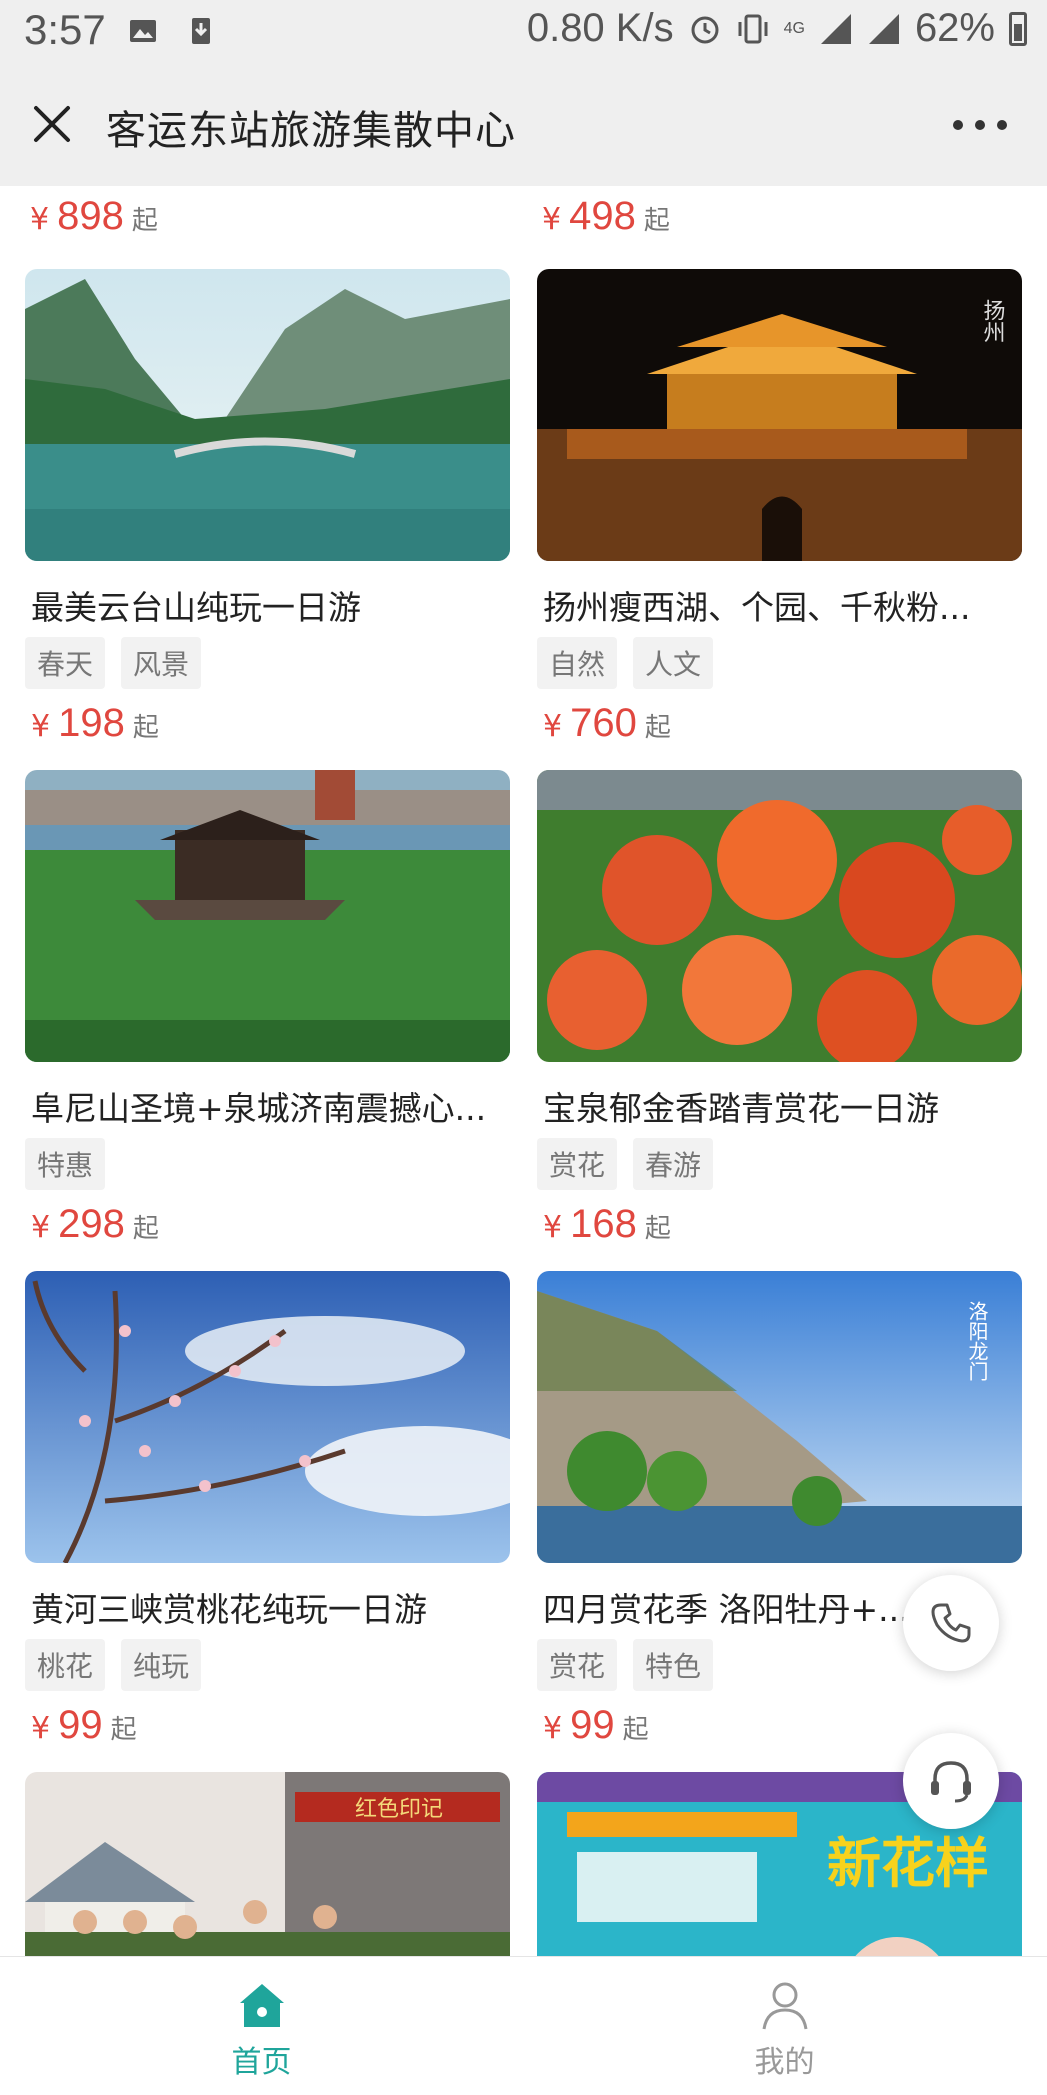  What do you see at coordinates (673, 1164) in the screenshot?
I see `product-tag: 春游` at bounding box center [673, 1164].